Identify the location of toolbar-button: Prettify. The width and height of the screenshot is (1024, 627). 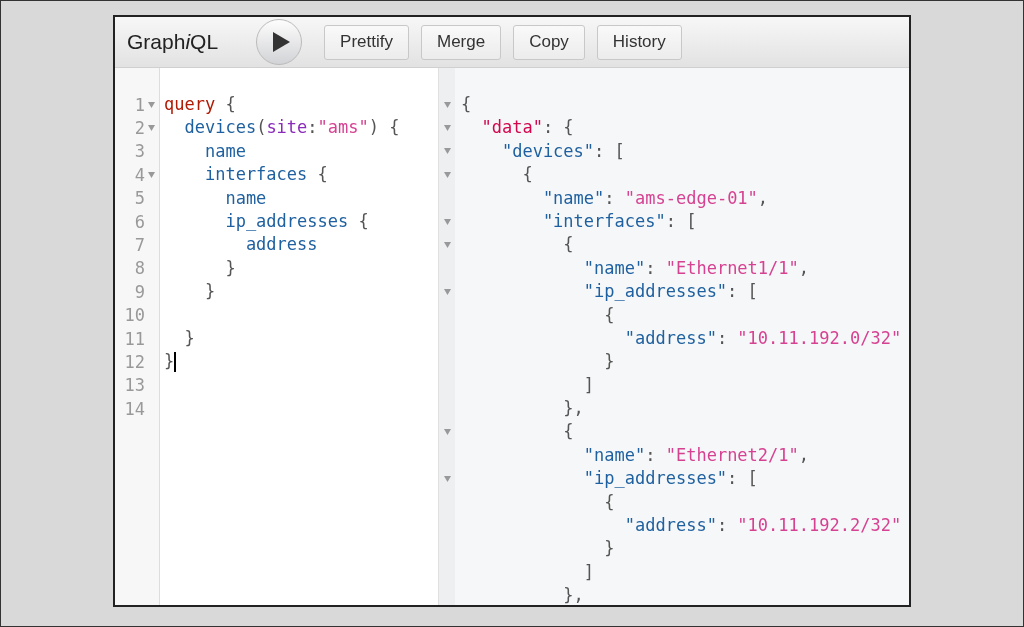
(366, 42).